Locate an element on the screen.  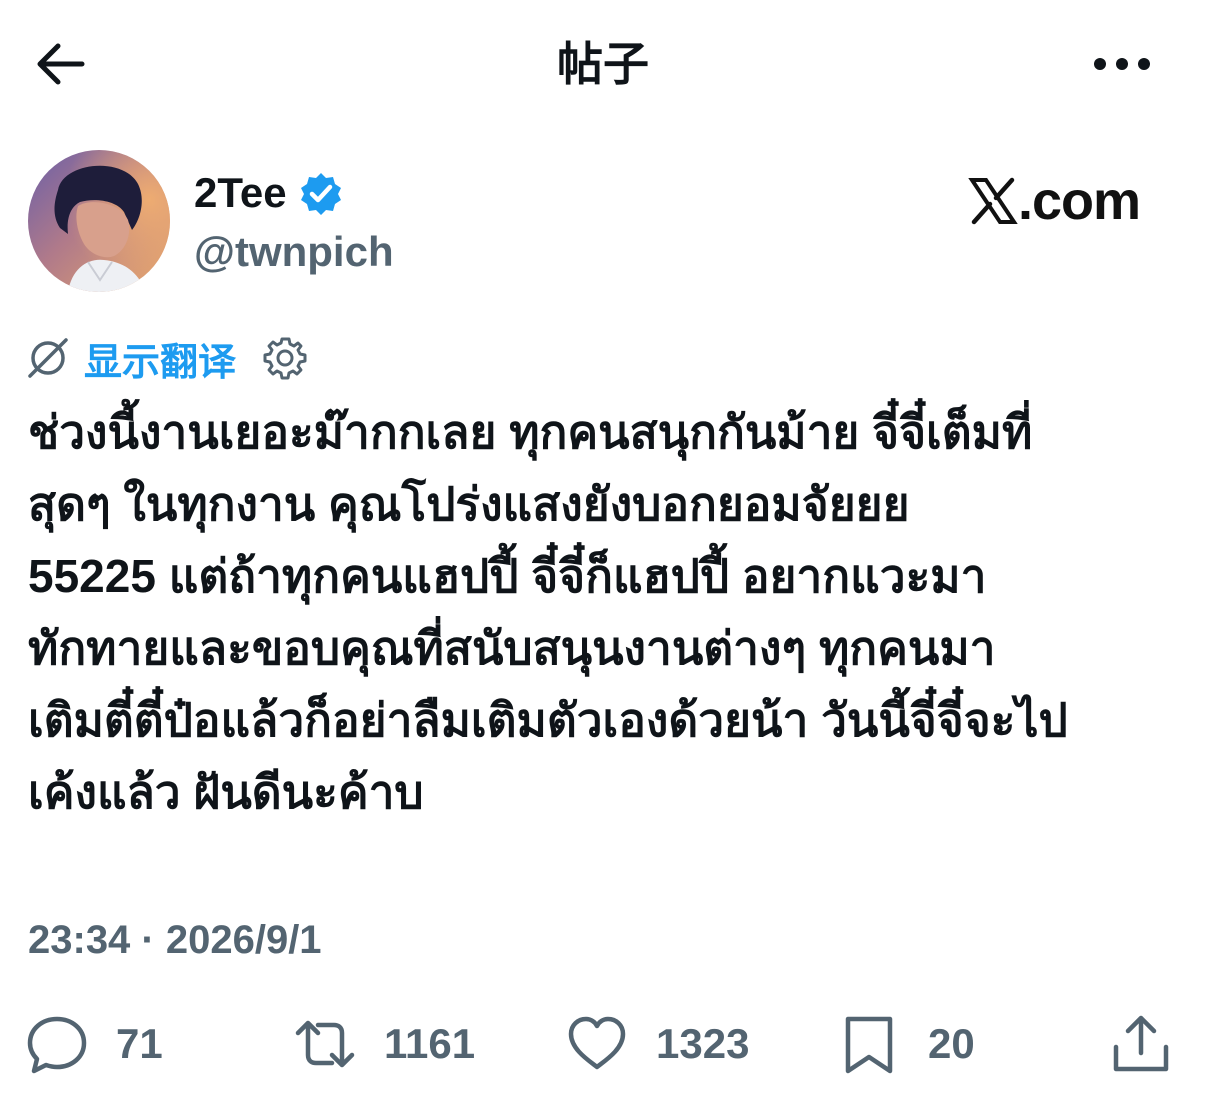
verified-badge-icon is located at coordinates (320, 194).